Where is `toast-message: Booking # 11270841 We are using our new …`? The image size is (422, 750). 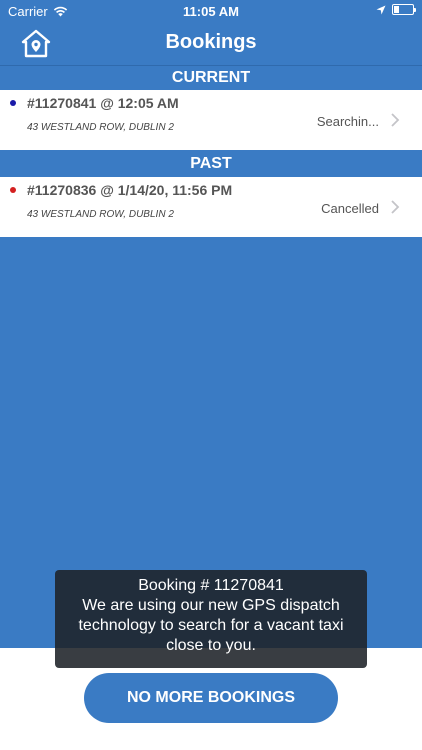
toast-message: Booking # 11270841 We are using our new … is located at coordinates (211, 619).